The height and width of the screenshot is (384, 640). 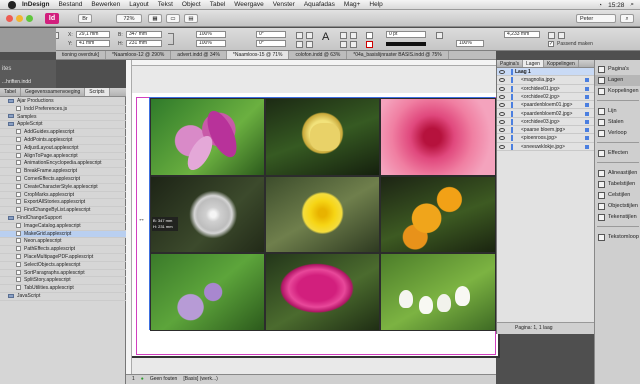 I want to click on auto-fit-checkbox: ✓, so click(x=551, y=44).